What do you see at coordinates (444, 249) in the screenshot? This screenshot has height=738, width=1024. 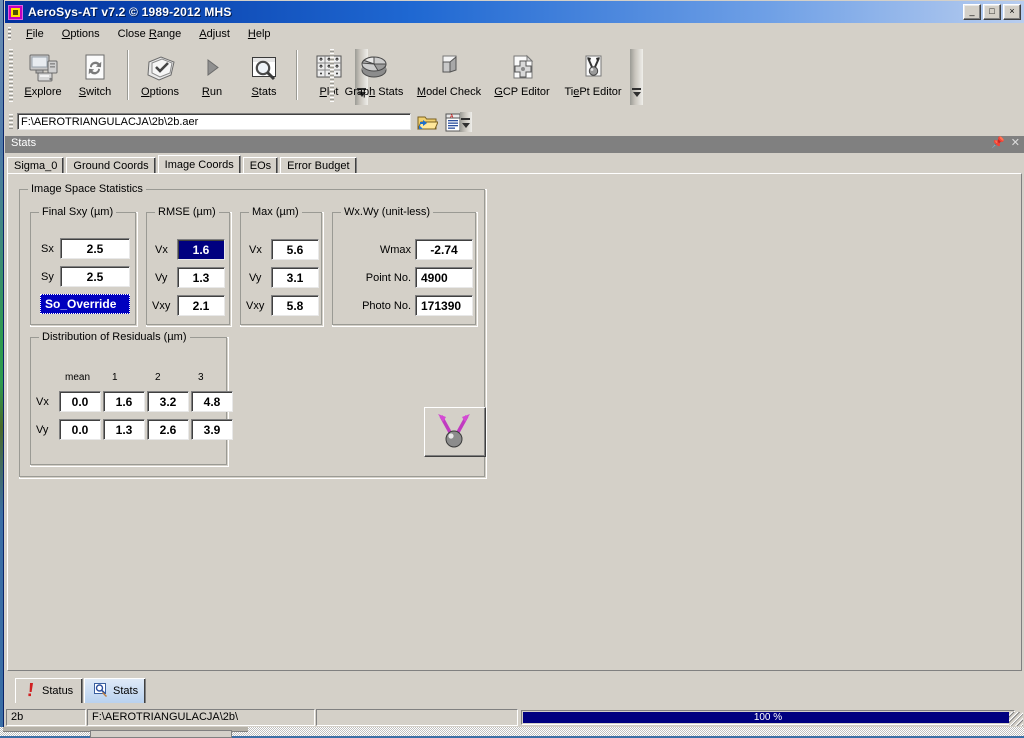 I see `field-wmax: -2.74` at bounding box center [444, 249].